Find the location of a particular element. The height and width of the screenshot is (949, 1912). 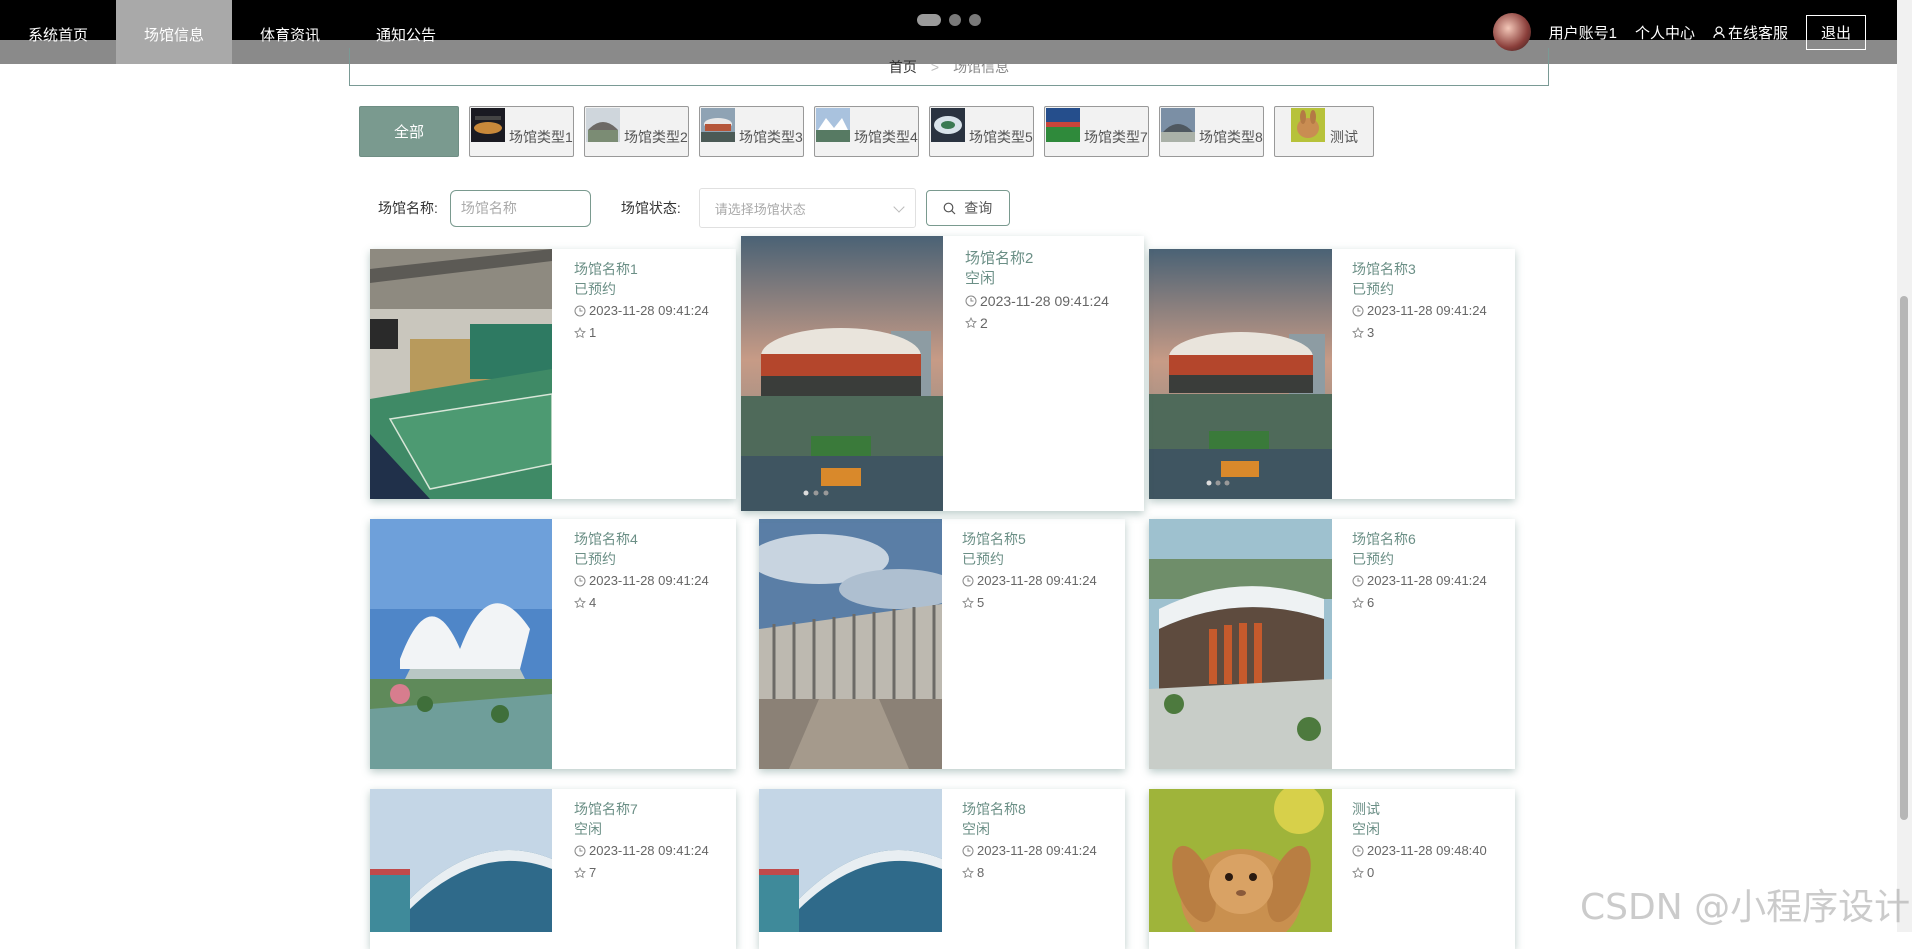

nav-item-venues: 场馆信息 is located at coordinates (174, 32).